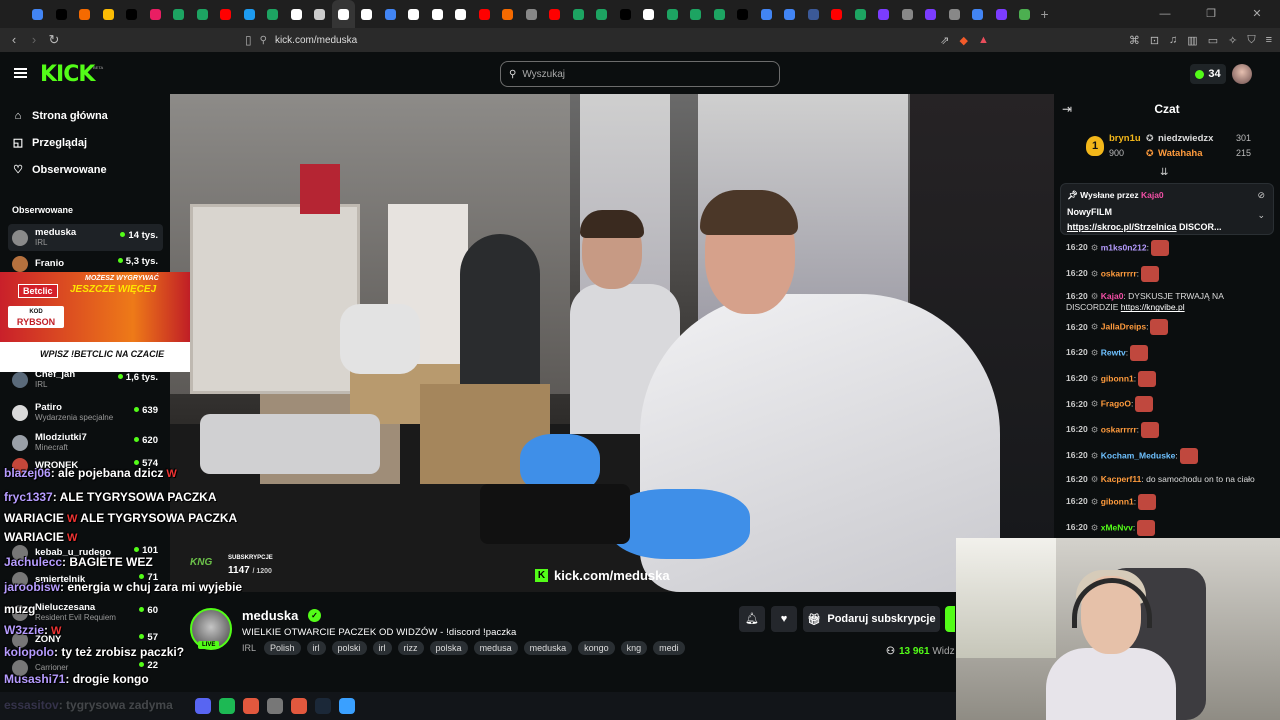 This screenshot has width=1280, height=720. Describe the element at coordinates (410, 648) in the screenshot. I see `stream-tag: rizz` at that location.